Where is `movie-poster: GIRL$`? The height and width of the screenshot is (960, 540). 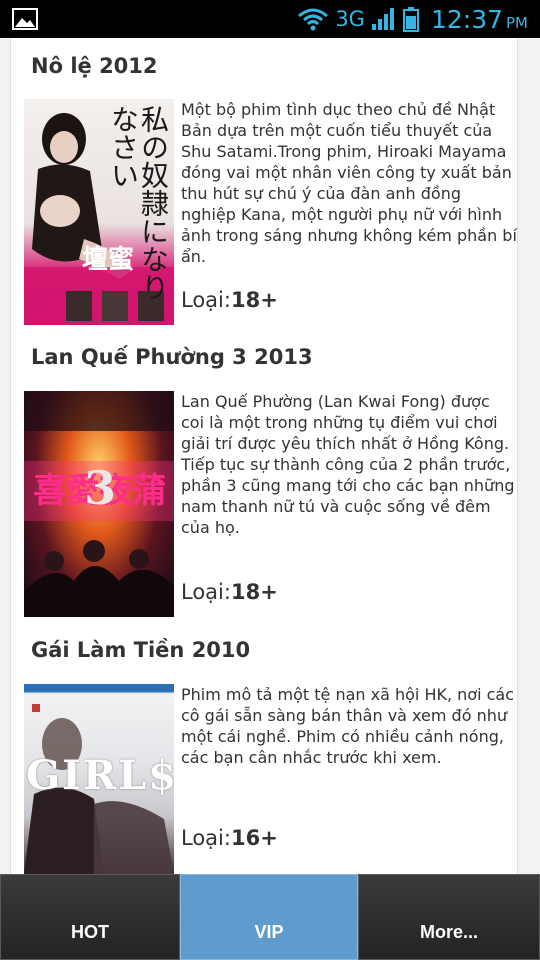 movie-poster: GIRL$ is located at coordinates (99, 779).